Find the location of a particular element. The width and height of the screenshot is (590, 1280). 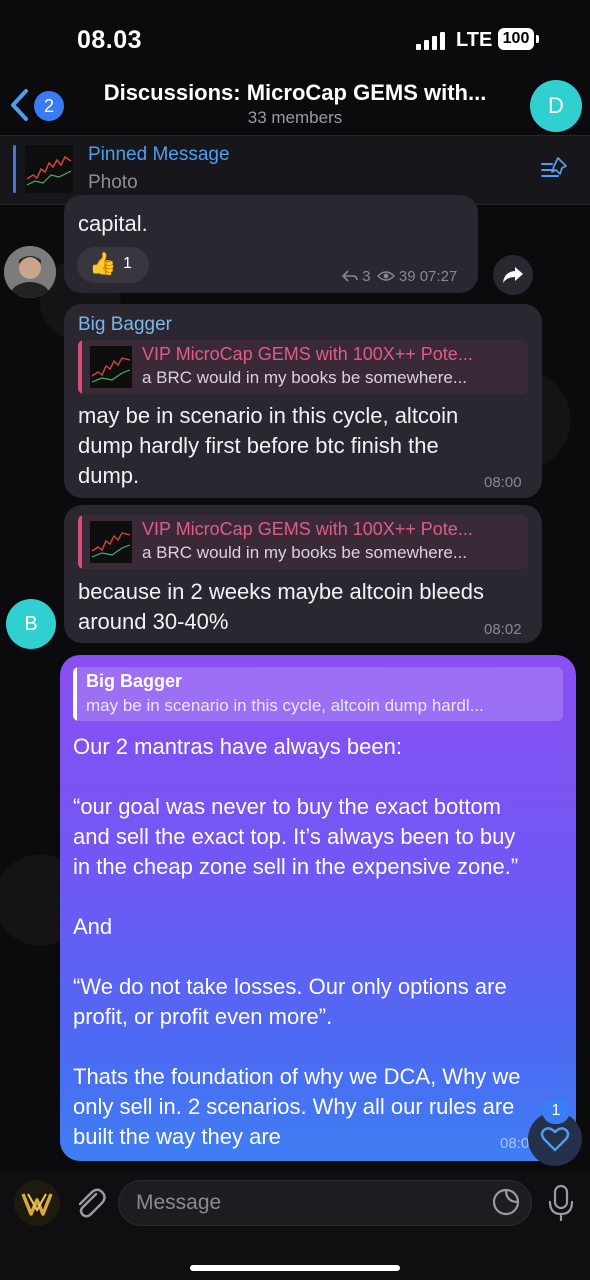

message-text-line: And is located at coordinates (93, 926).